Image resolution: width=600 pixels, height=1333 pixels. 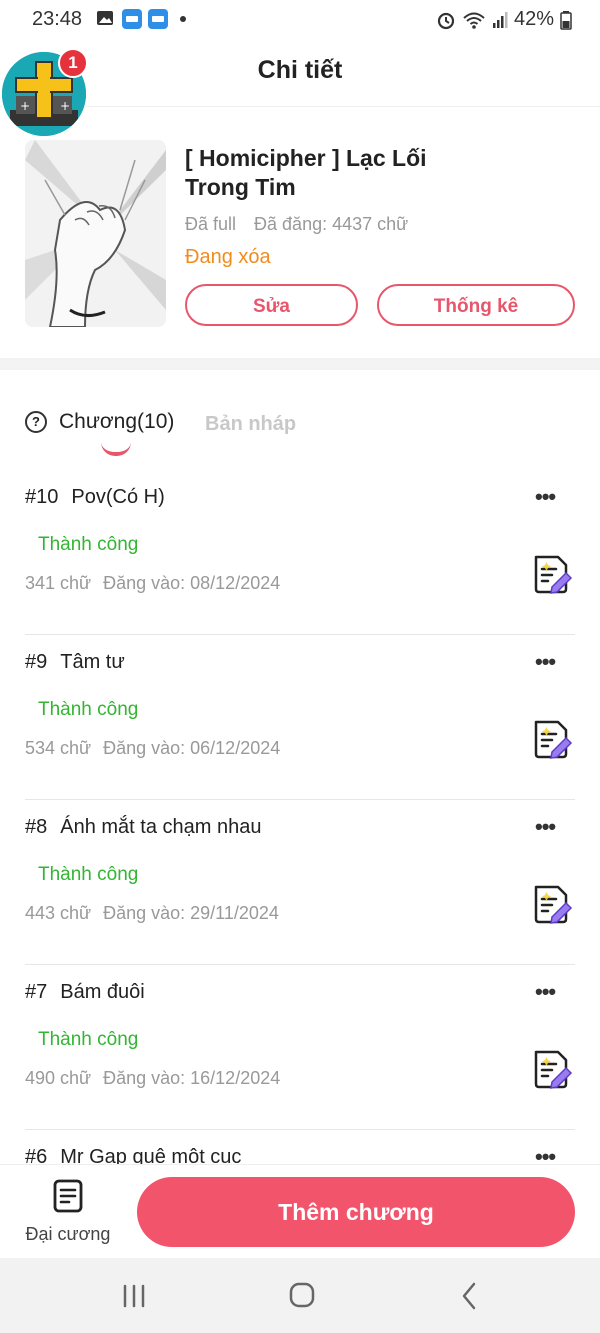 What do you see at coordinates (45, 94) in the screenshot?
I see `floating-avatar: + + 1` at bounding box center [45, 94].